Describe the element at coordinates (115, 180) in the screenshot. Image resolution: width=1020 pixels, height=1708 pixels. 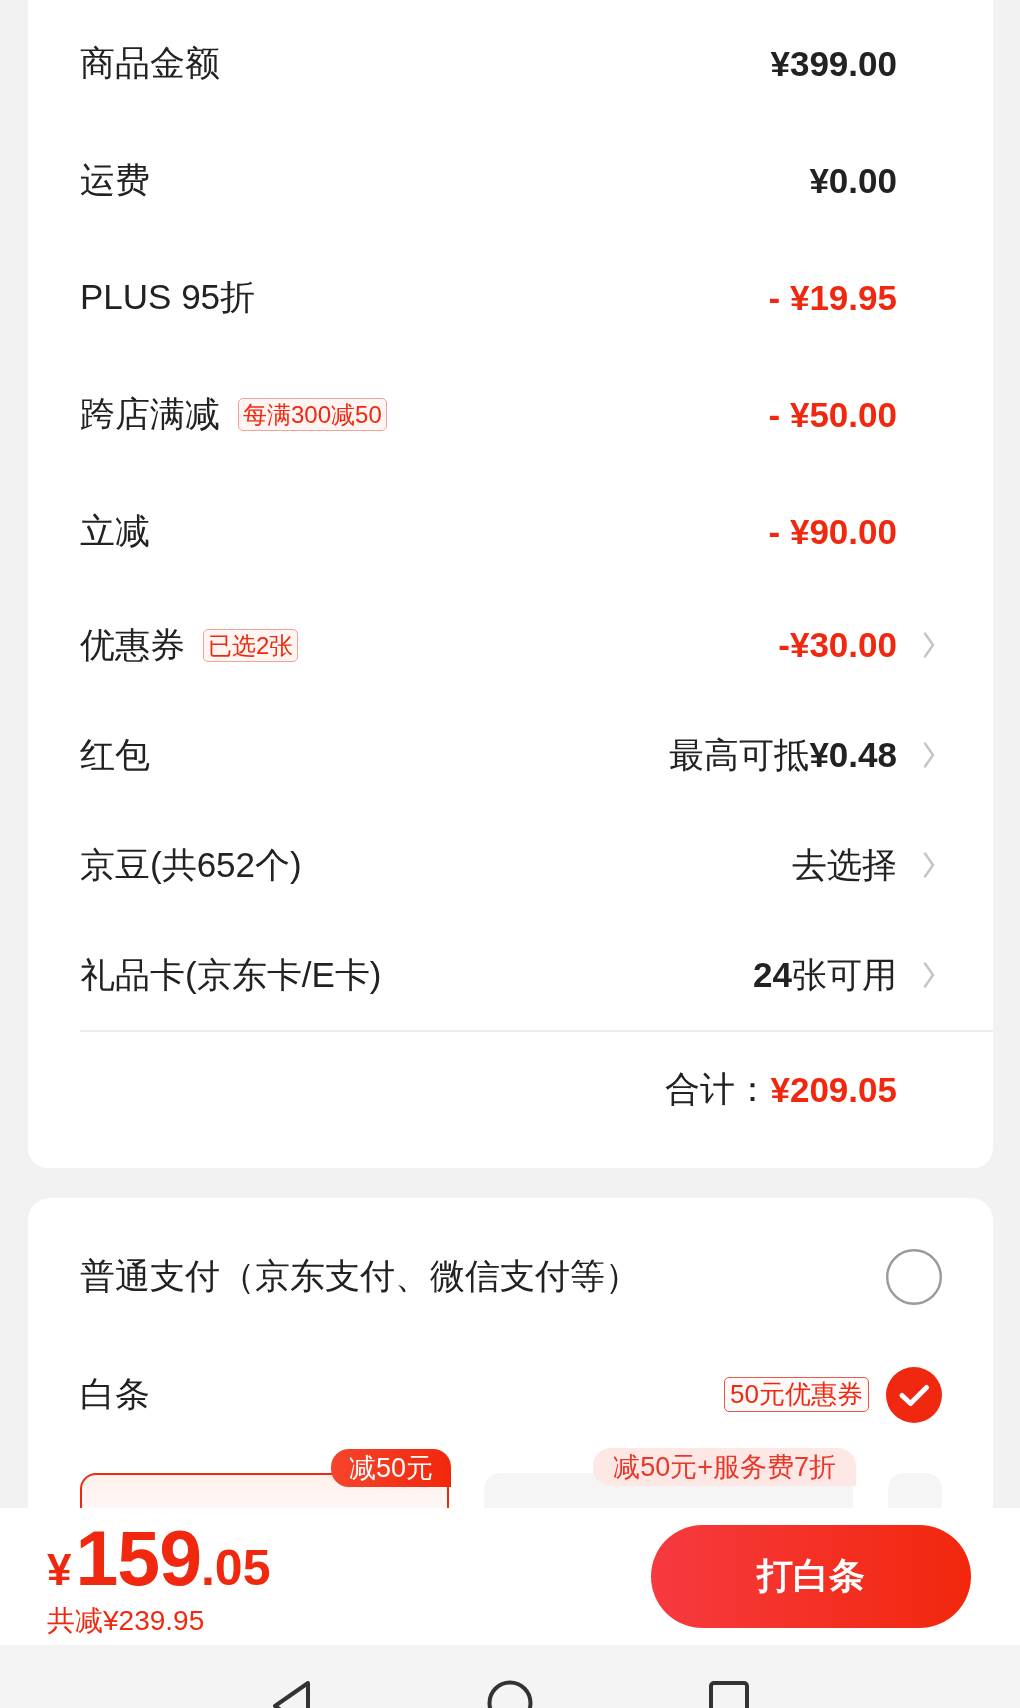
I see `summary-label: 运费` at that location.